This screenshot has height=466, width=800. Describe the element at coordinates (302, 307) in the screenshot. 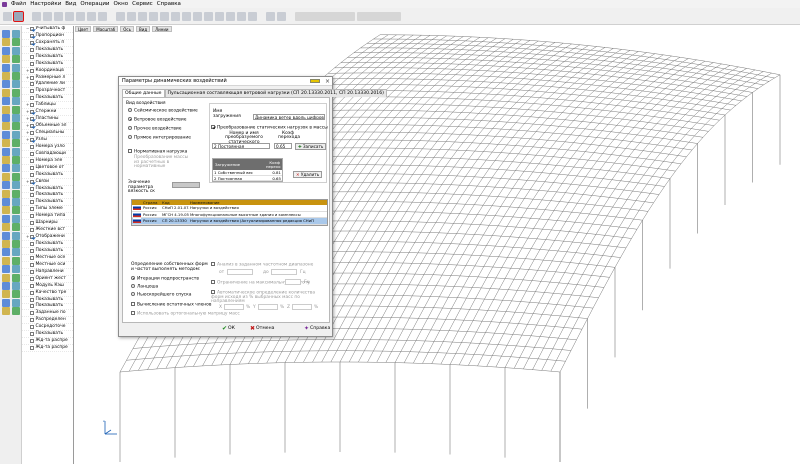

I see `pct-z-input` at that location.